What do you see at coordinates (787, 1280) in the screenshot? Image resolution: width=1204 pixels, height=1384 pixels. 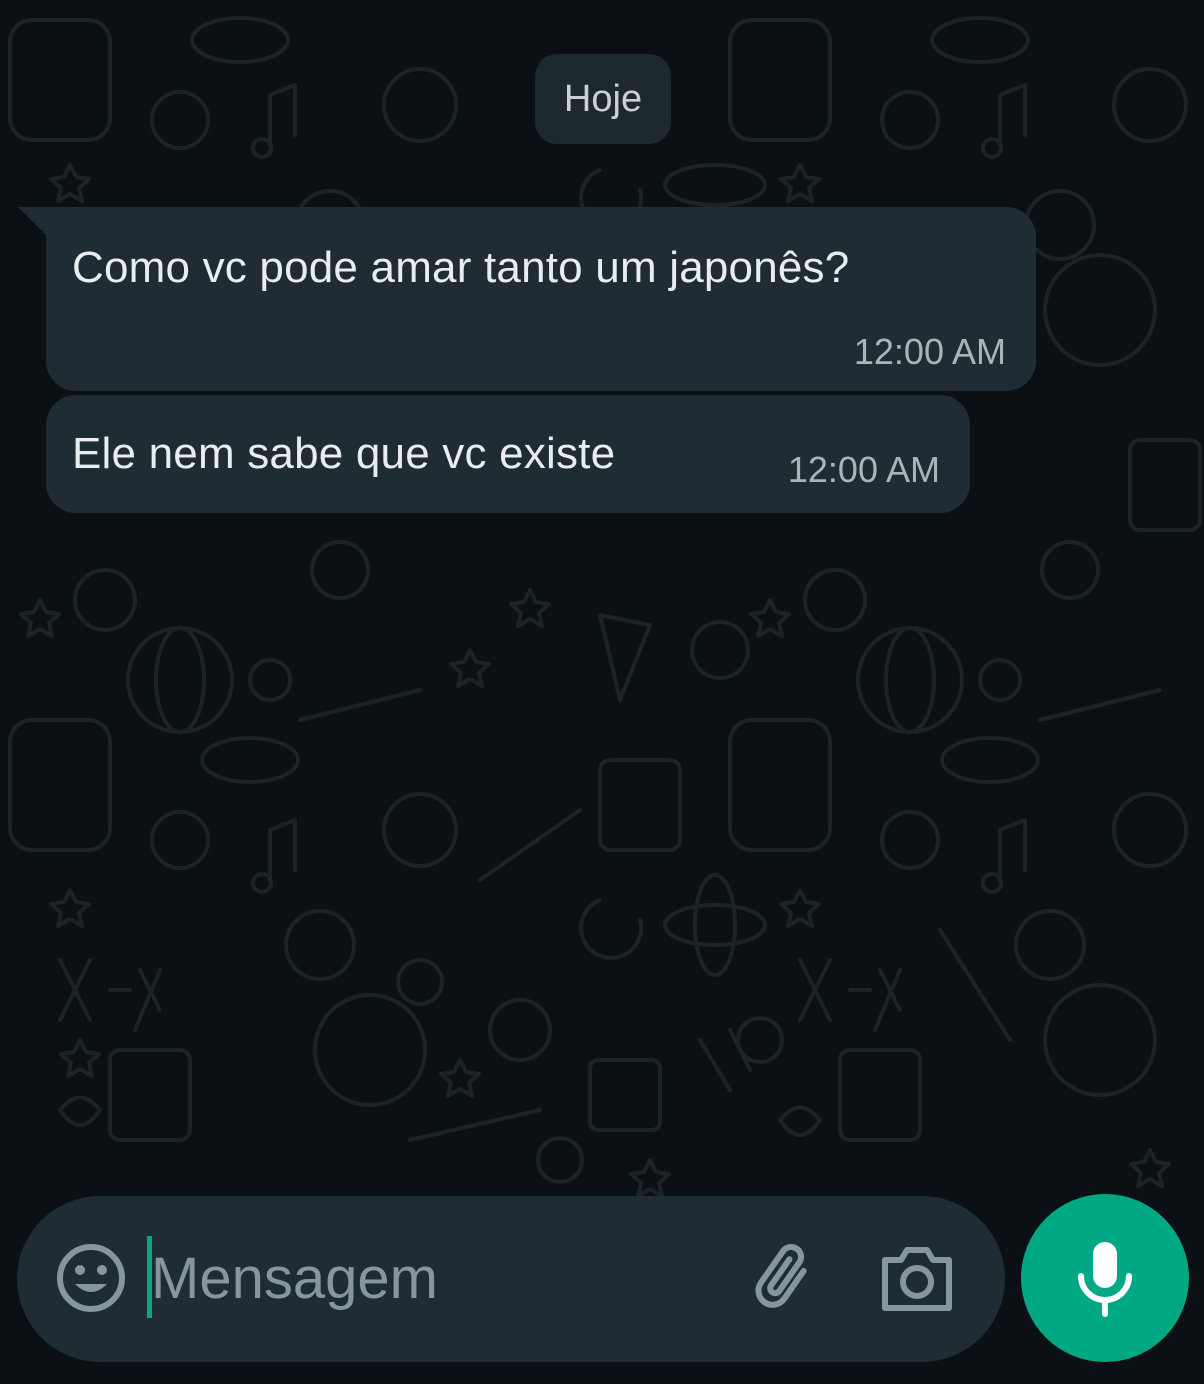 I see `paperclip-icon` at bounding box center [787, 1280].